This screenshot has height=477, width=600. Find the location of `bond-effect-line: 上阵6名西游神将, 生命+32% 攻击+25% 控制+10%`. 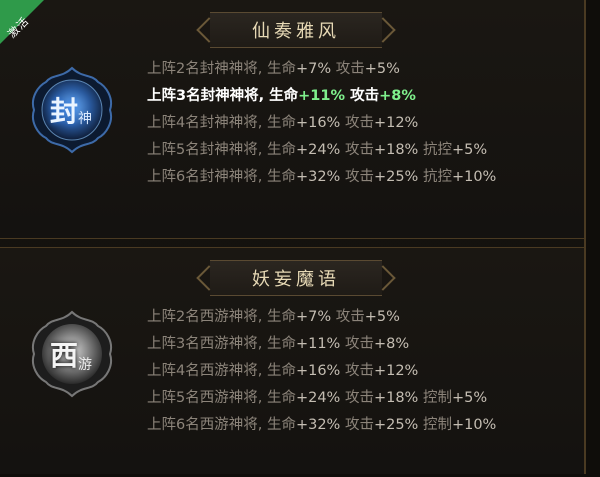

bond-effect-line: 上阵6名西游神将, 生命+32% 攻击+25% 控制+10% is located at coordinates (321, 425).